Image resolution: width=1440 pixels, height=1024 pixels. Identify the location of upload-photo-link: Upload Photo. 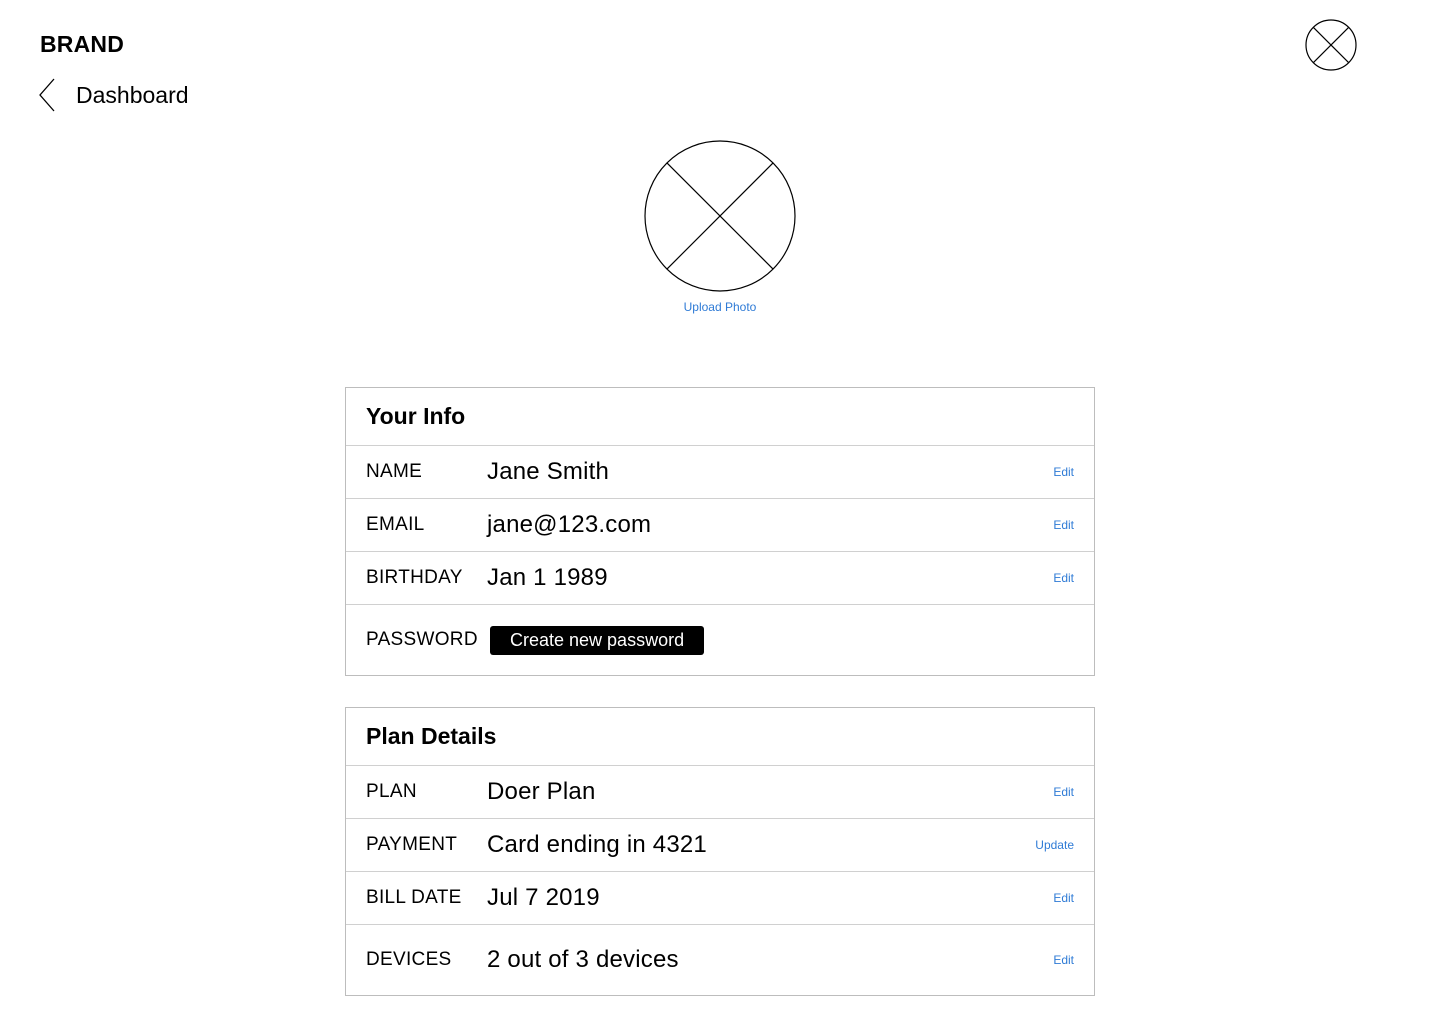
(720, 307).